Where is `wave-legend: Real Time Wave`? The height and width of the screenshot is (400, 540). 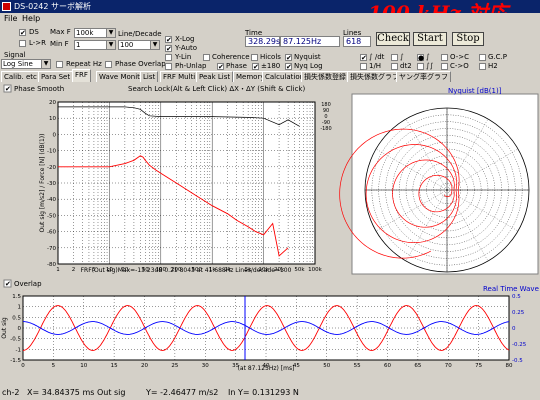 wave-legend: Real Time Wave is located at coordinates (511, 289).